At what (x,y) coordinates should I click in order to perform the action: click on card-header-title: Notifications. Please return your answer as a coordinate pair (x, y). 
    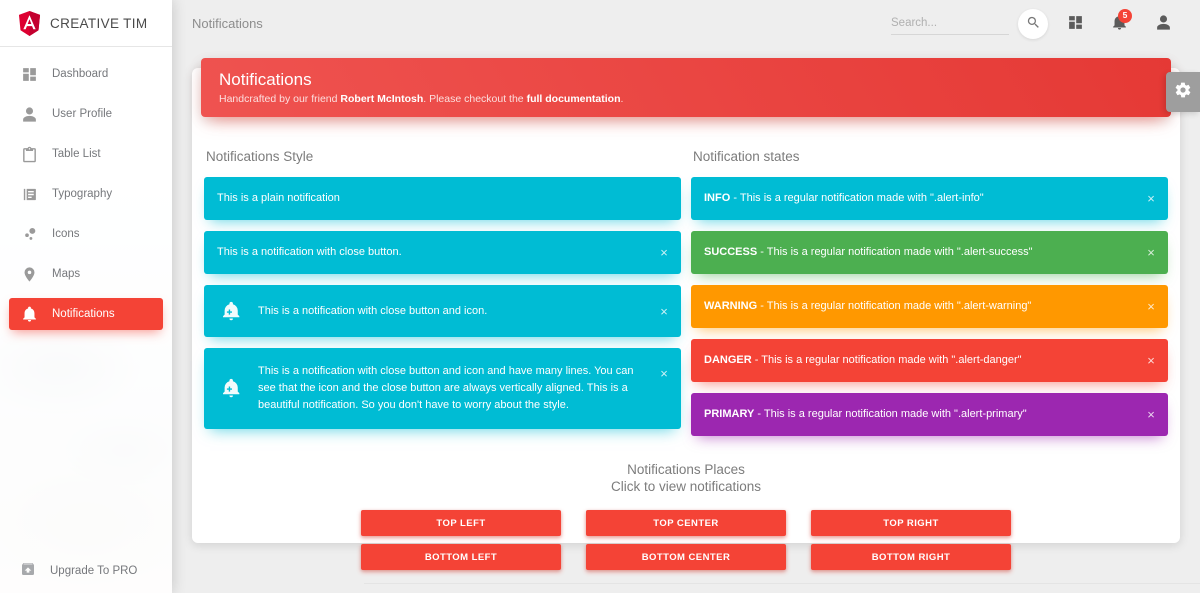
    Looking at the image, I should click on (265, 79).